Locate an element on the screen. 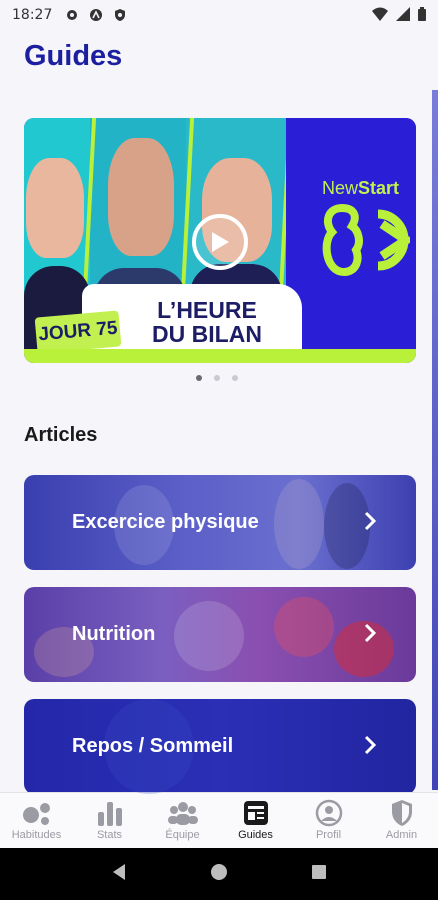 This screenshot has width=438, height=900. nav-label: Profil is located at coordinates (328, 835).